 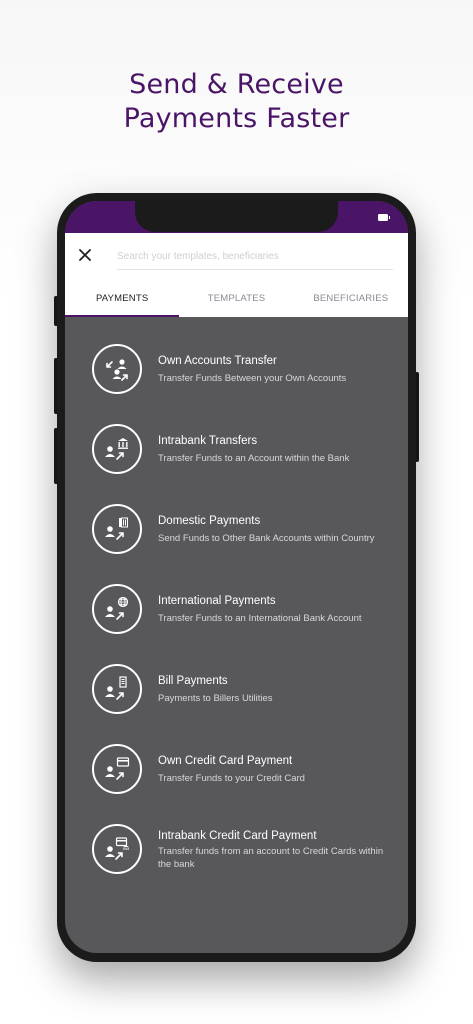 I want to click on item-title: Bill Payments, so click(x=193, y=681).